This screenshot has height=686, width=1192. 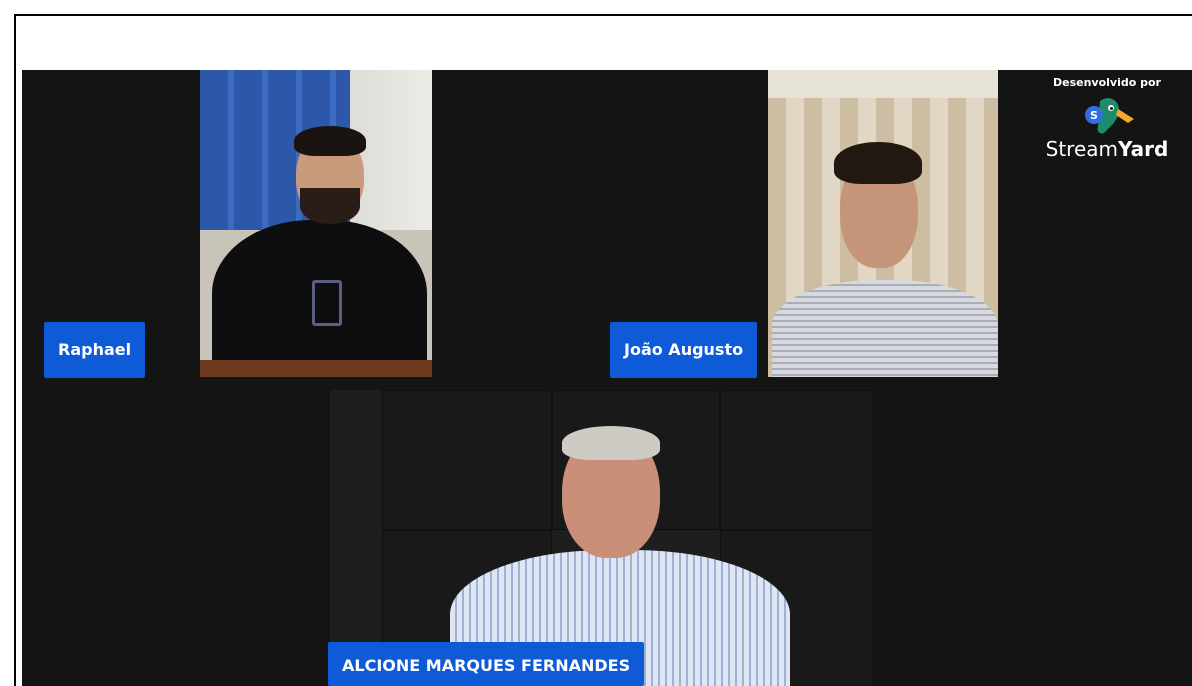 I want to click on streamyard-duck-icon: S, so click(x=1109, y=116).